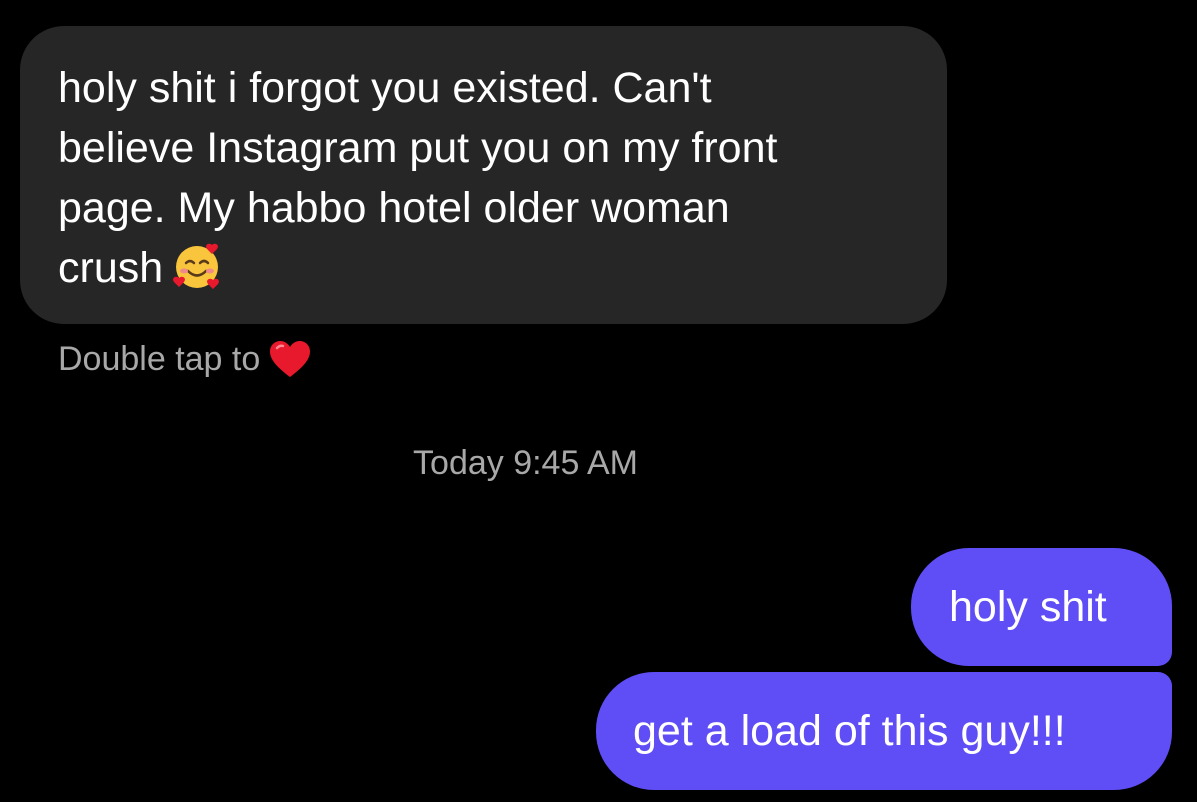  What do you see at coordinates (525, 463) in the screenshot?
I see `message-timestamp: Today 9:45 AM` at bounding box center [525, 463].